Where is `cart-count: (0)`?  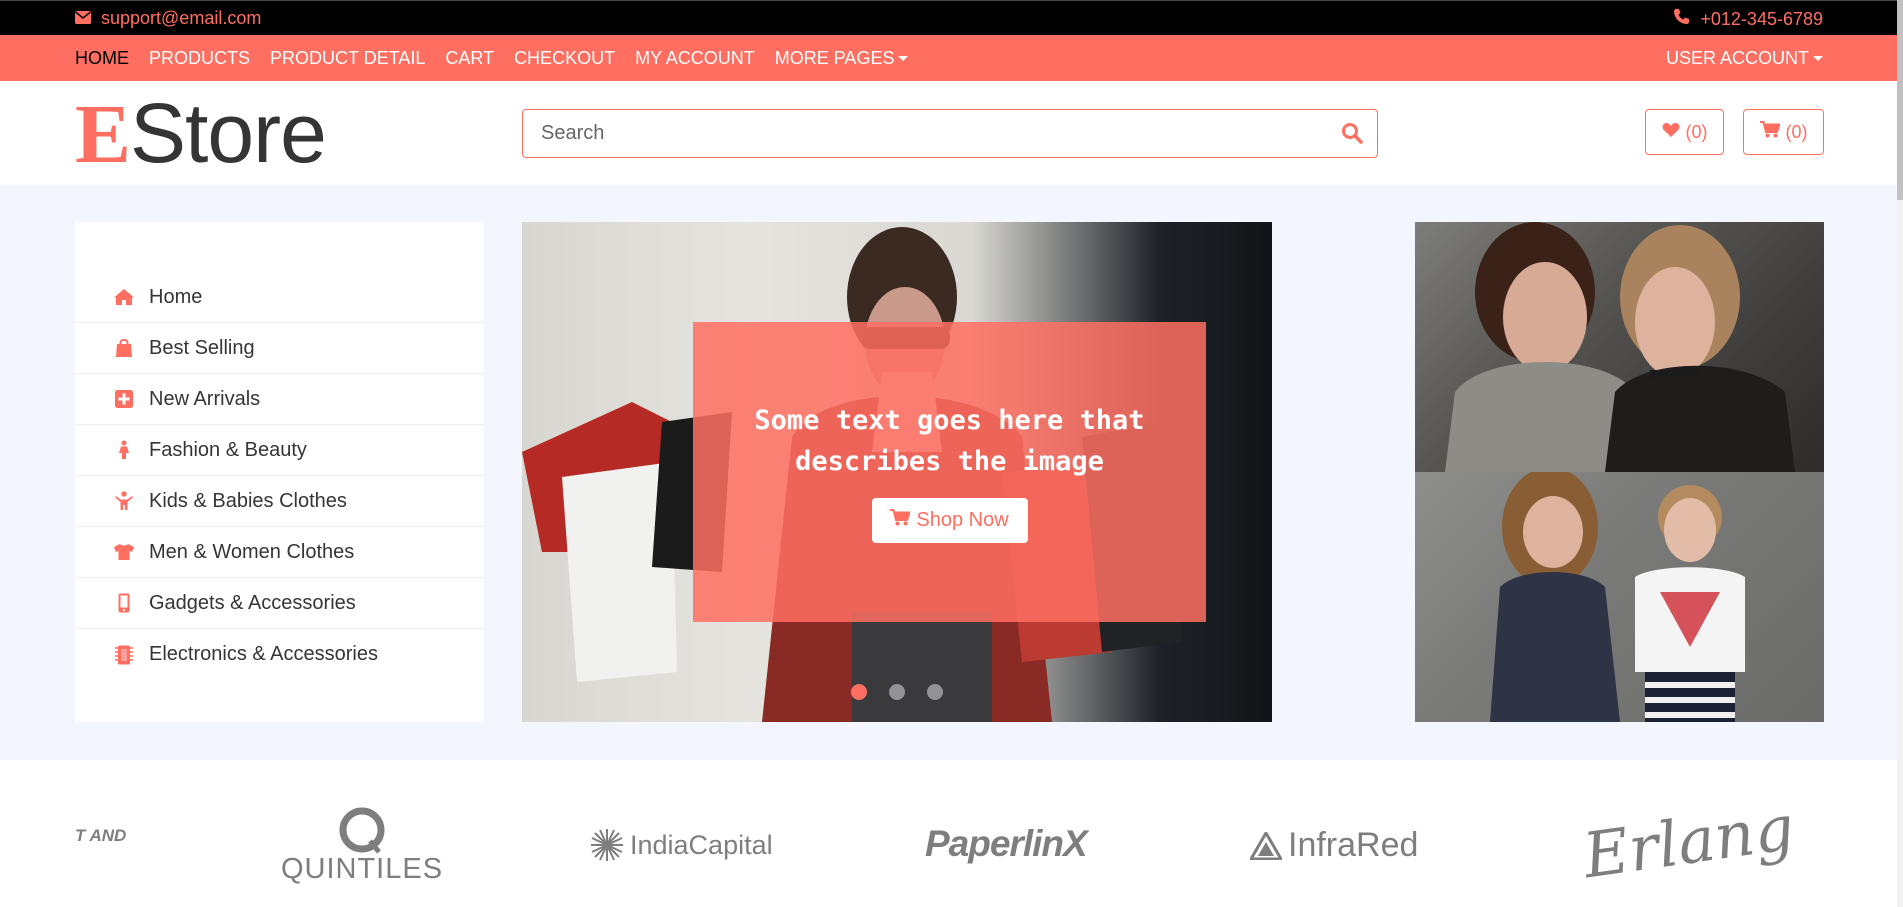 cart-count: (0) is located at coordinates (1796, 131).